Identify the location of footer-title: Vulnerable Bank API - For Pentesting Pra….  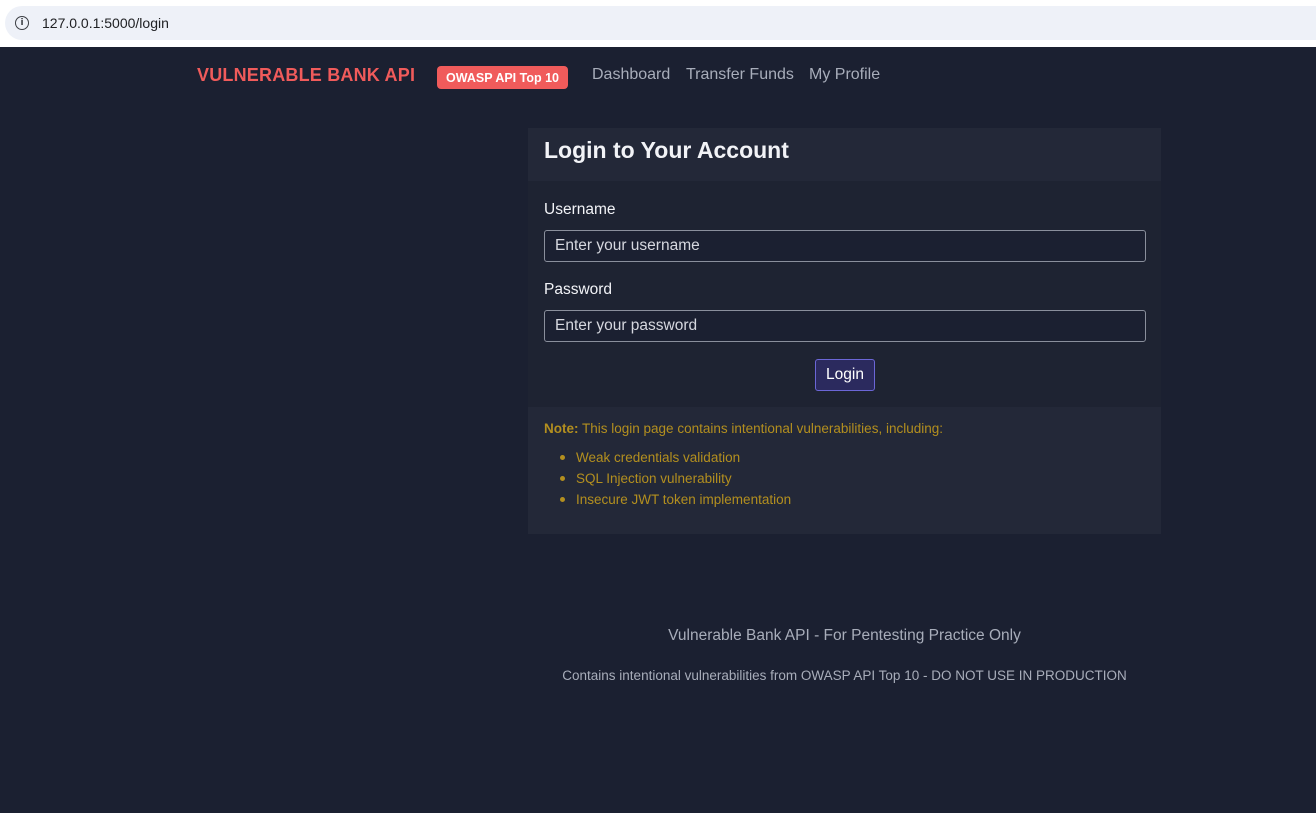
(844, 635).